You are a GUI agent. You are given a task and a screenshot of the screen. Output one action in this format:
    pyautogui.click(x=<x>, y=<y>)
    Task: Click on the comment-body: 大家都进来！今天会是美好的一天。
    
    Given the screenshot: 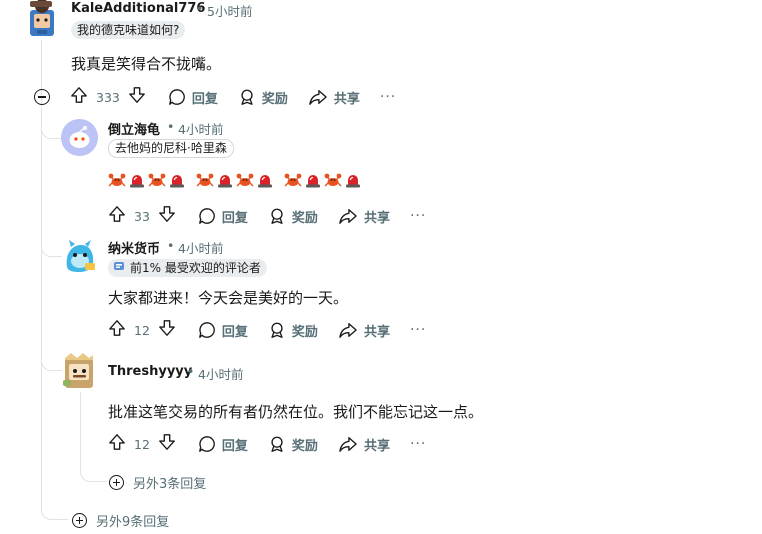 What is the action you would take?
    pyautogui.click(x=228, y=298)
    